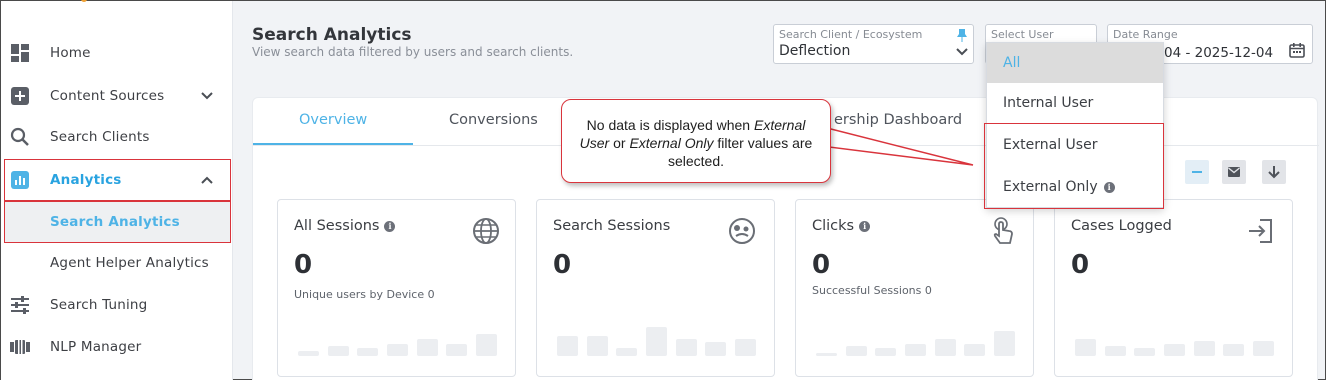  I want to click on sign-in-icon, so click(1260, 231).